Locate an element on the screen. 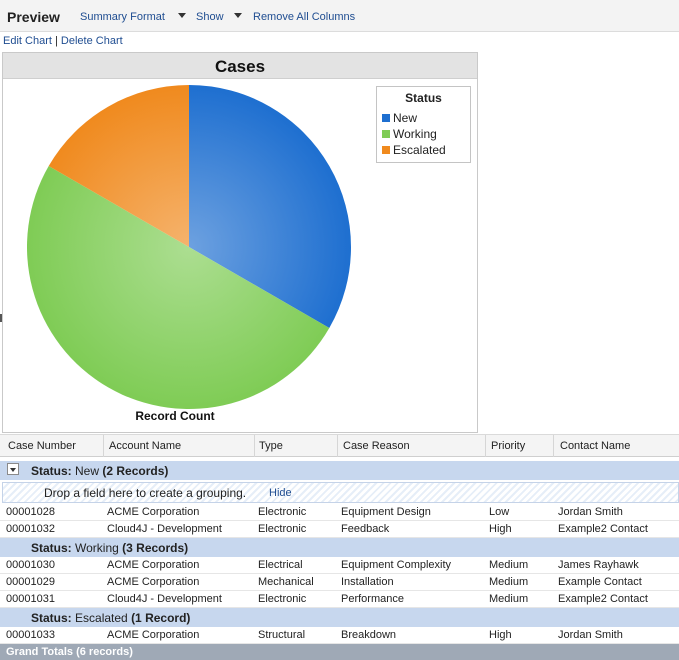  group-title: Status: New (2 Records) is located at coordinates (99, 471).